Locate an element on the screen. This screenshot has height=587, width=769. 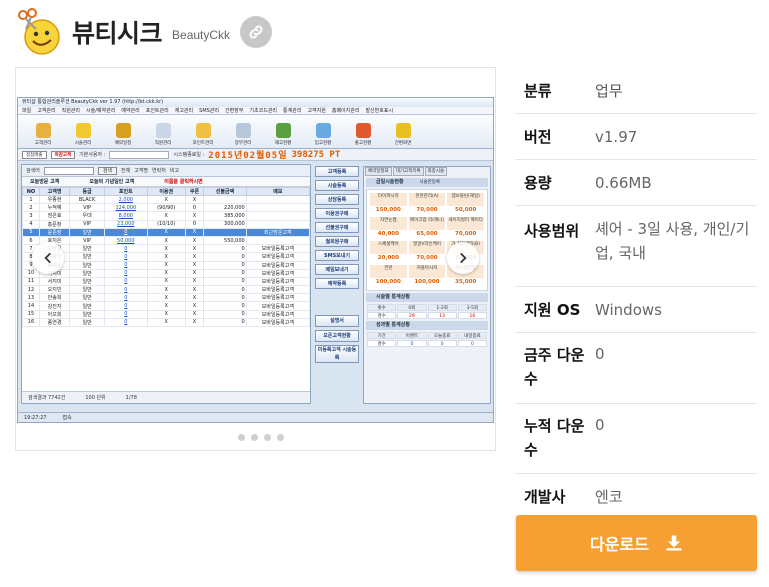
gallery-next-button is located at coordinates (463, 258).